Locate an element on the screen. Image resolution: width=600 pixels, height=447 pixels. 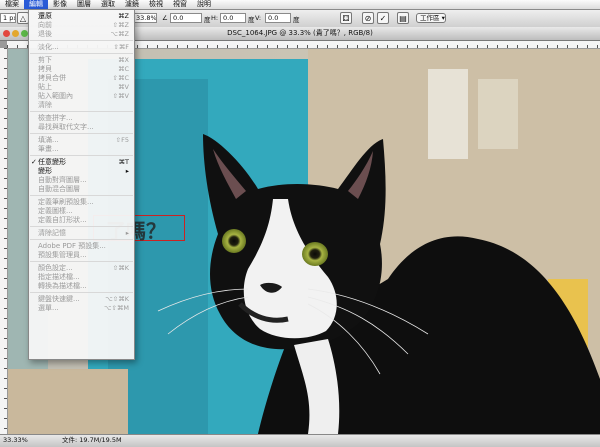
edit-menu-item-shortcut: ⌘T is located at coordinates (123, 162).